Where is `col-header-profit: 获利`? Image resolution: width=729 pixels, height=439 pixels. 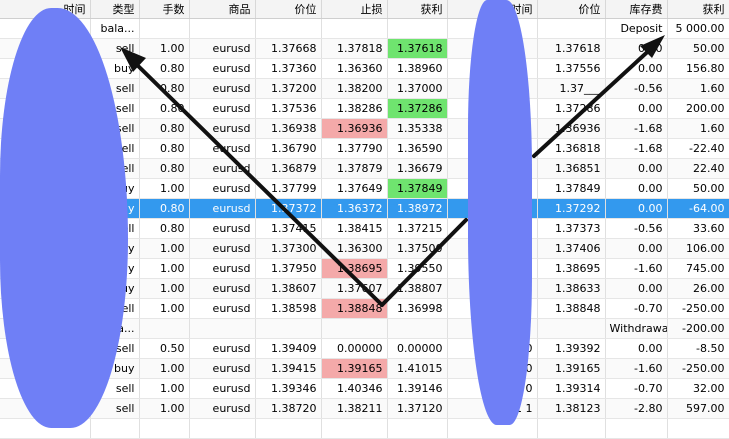
col-header-profit: 获利 is located at coordinates (698, 9).